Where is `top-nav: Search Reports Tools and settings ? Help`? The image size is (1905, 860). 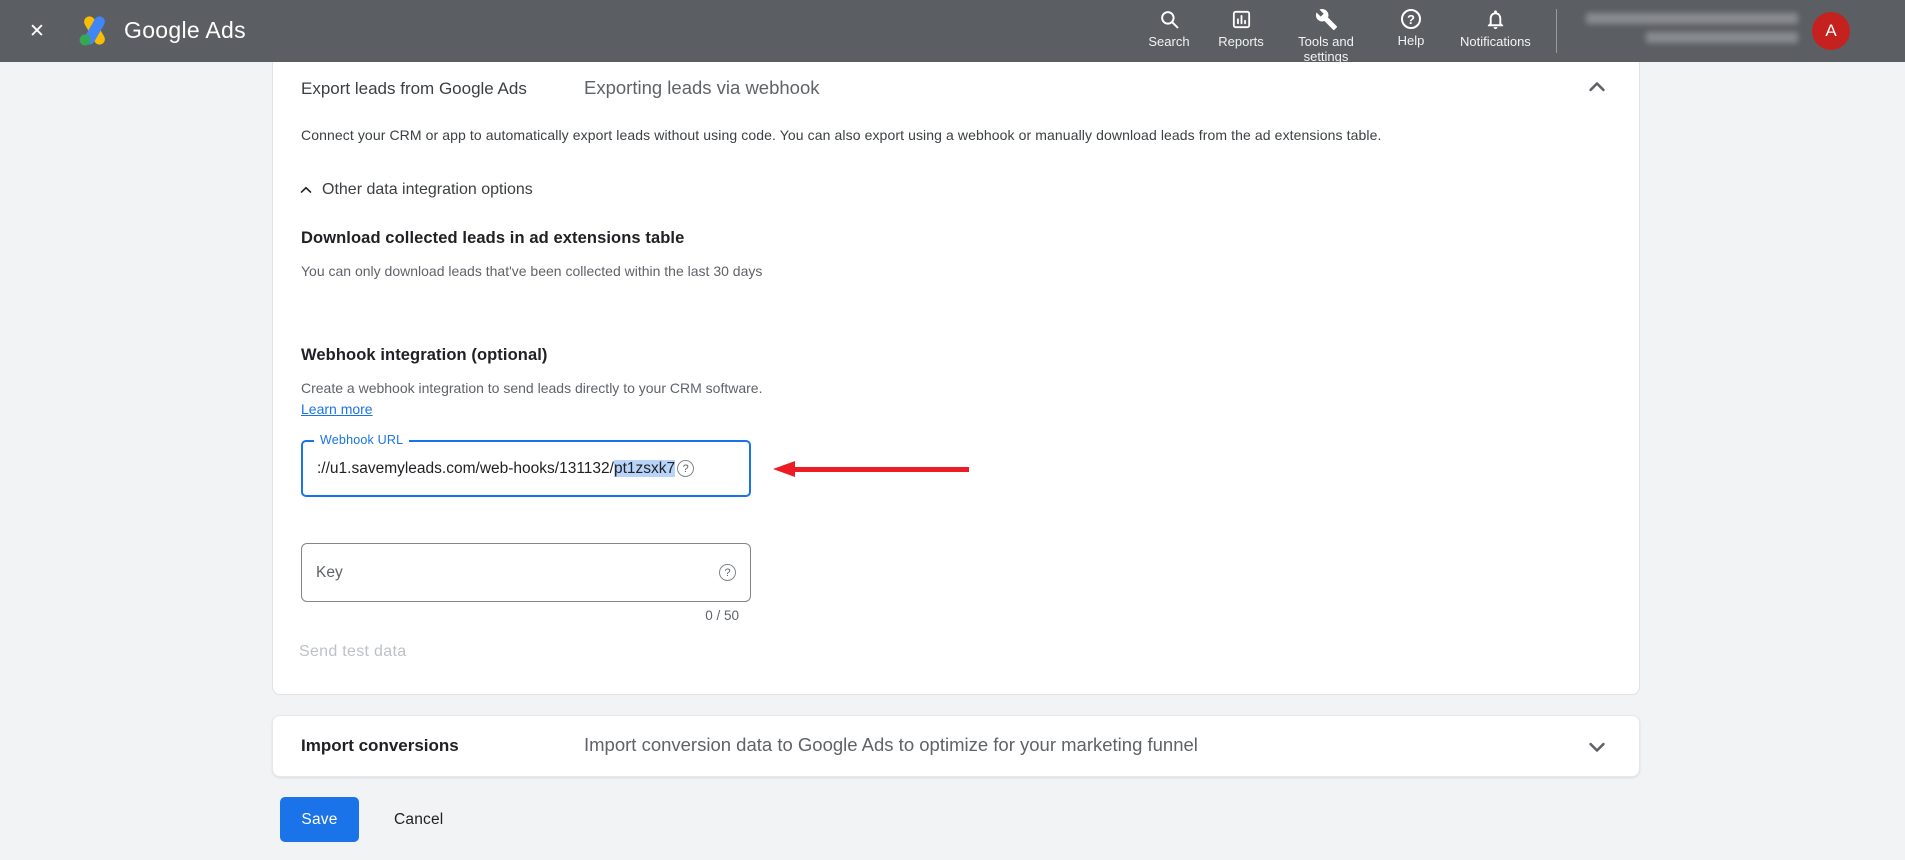
top-nav: Search Reports Tools and settings ? Help is located at coordinates (1338, 36).